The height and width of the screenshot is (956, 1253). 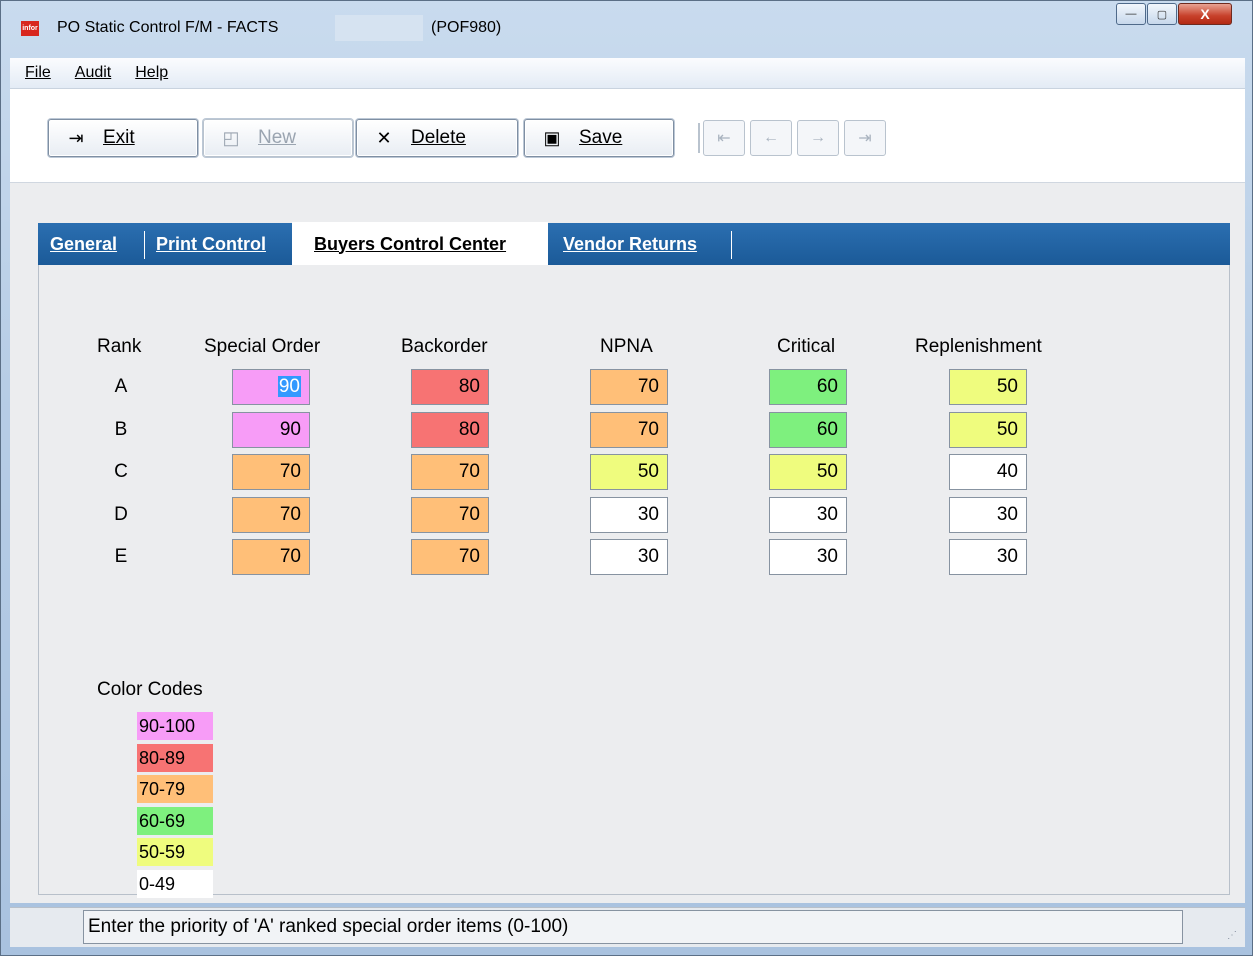 I want to click on new-document-icon: ◰, so click(x=231, y=137).